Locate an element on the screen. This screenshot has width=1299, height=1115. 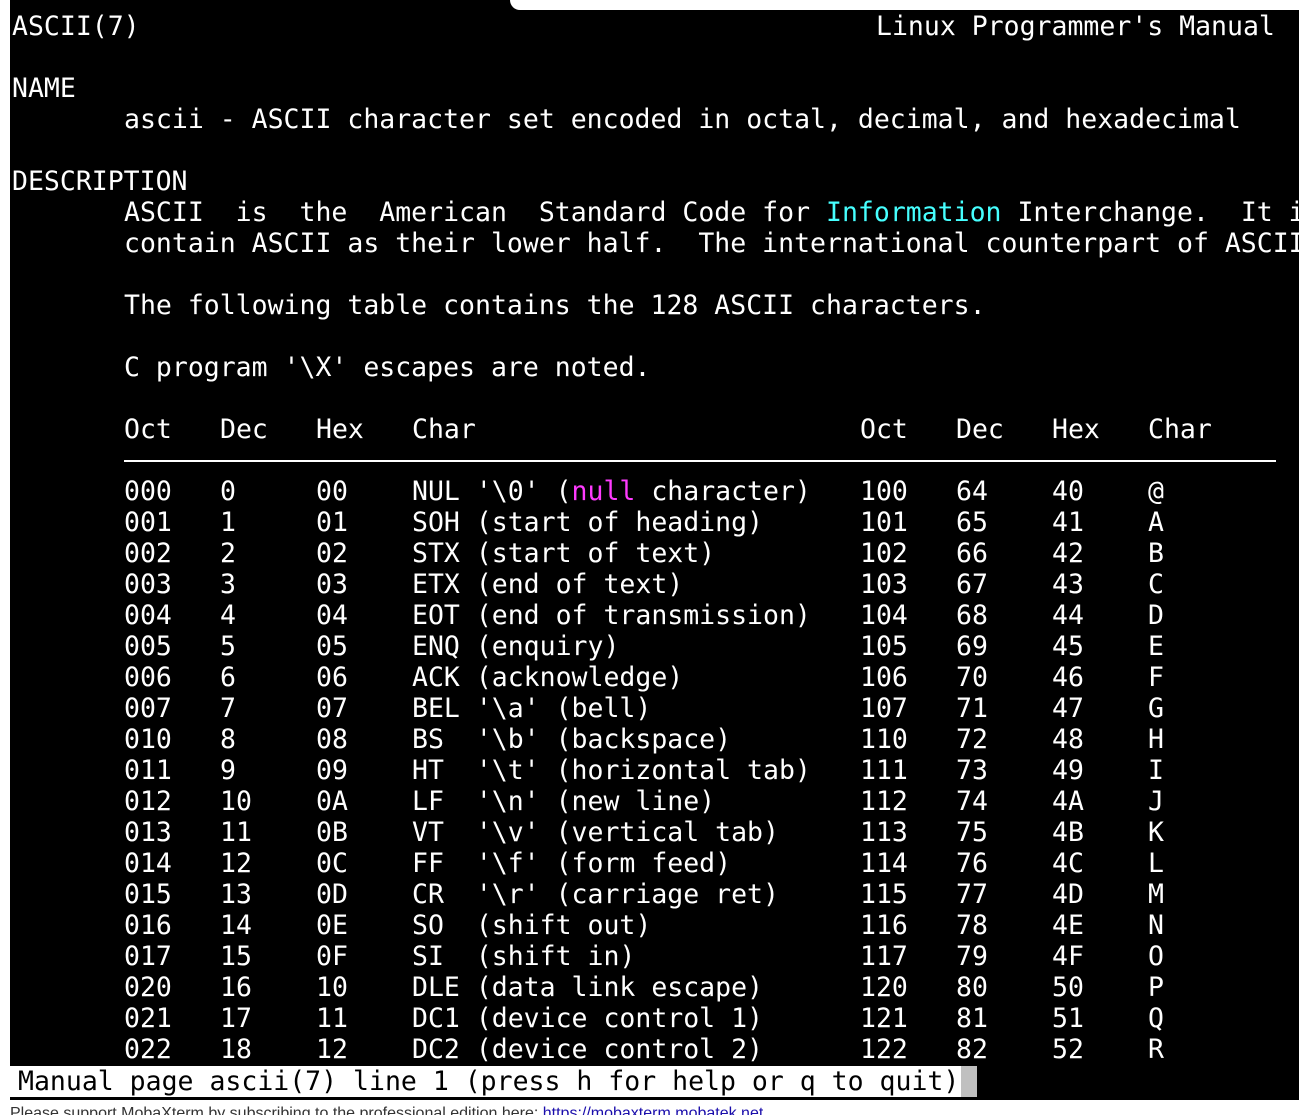
cell-hex: 08 is located at coordinates (332, 739).